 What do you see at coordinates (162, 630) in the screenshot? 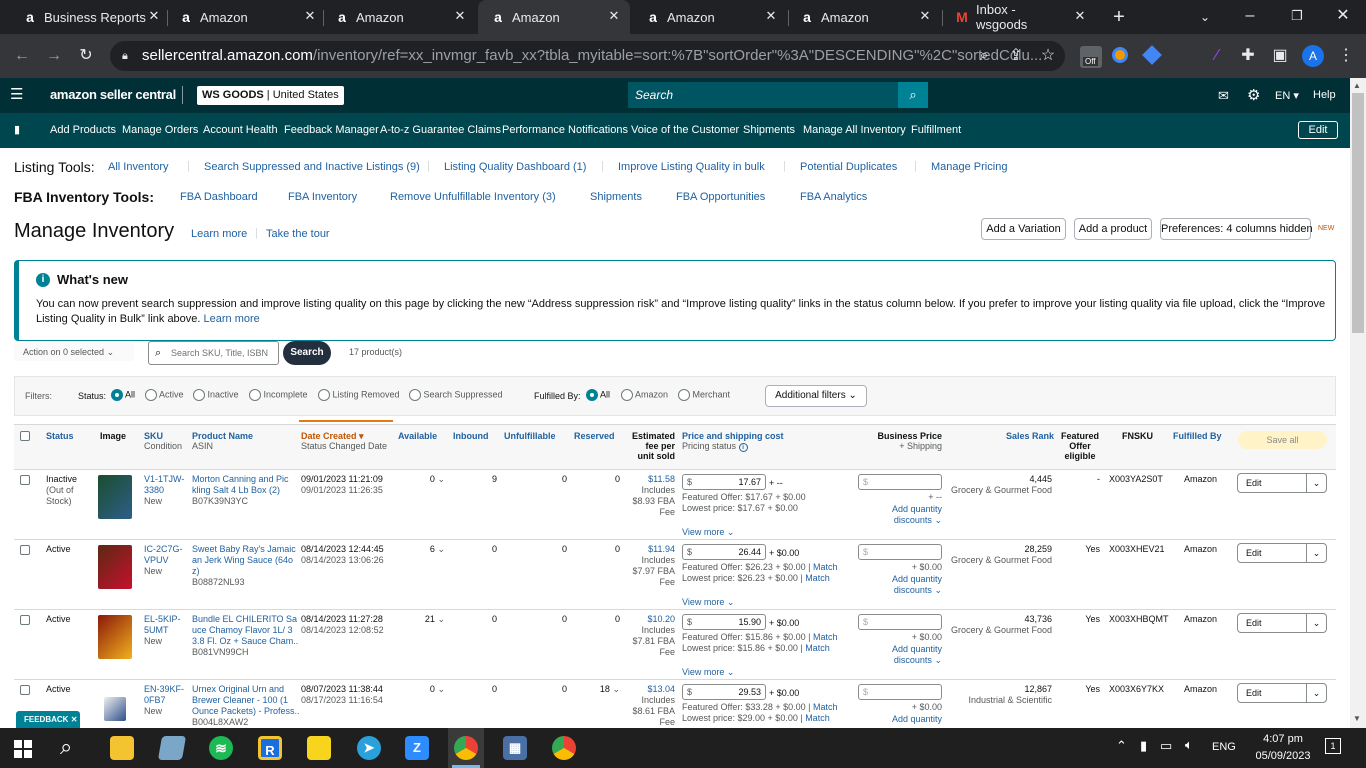
I see `row-sku: EL-5KIP- 5UMT New` at bounding box center [162, 630].